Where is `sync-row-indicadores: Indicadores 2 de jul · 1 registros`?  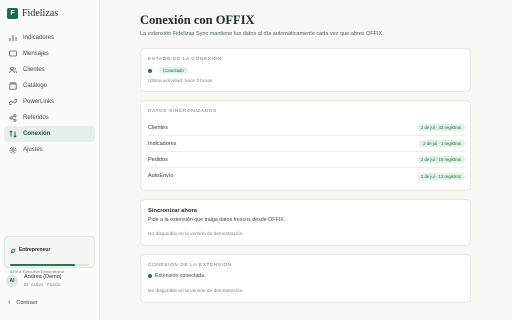 sync-row-indicadores: Indicadores 2 de jul · 1 registros is located at coordinates (306, 144).